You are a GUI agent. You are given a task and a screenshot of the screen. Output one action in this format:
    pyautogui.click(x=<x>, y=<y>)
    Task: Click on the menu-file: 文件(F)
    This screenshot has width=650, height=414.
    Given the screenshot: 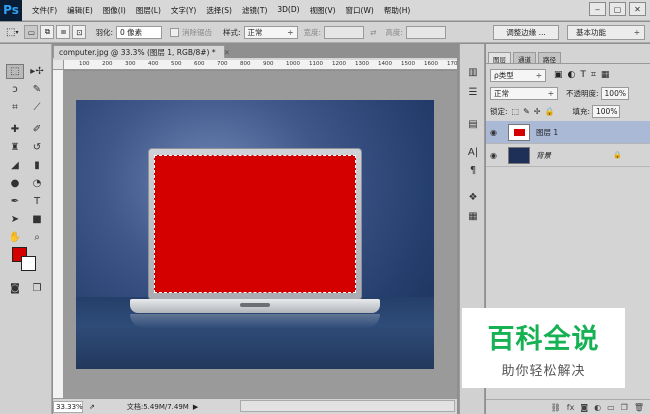 What is the action you would take?
    pyautogui.click(x=44, y=10)
    